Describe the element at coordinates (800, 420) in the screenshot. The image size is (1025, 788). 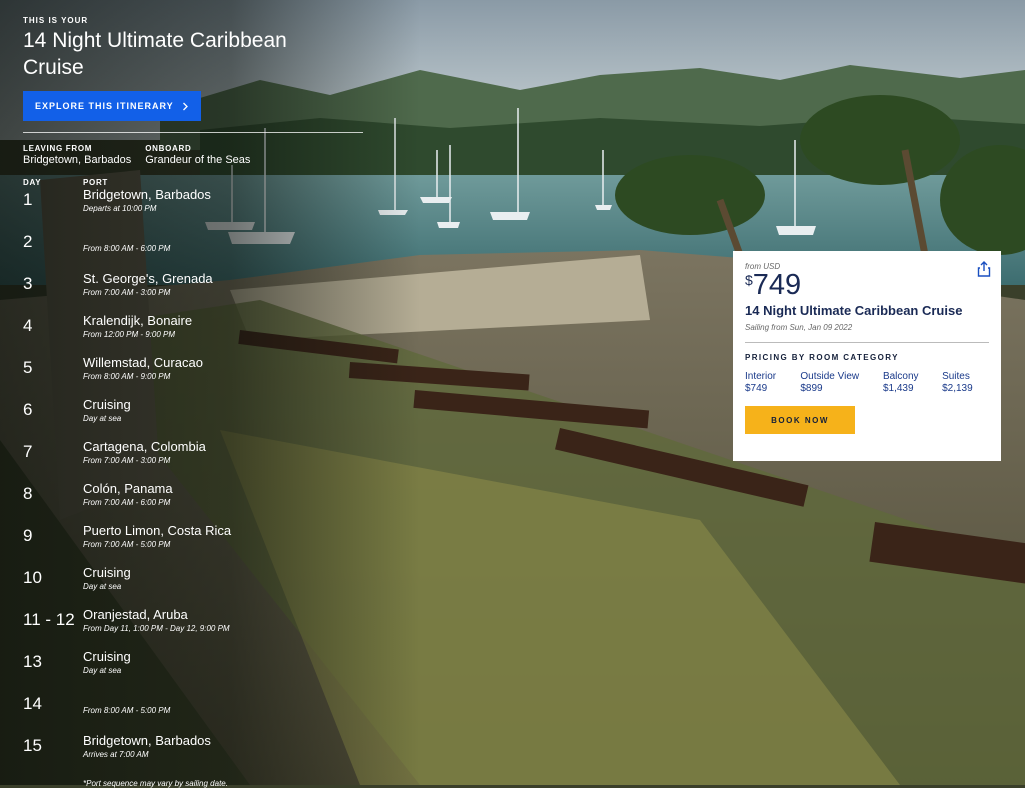
I see `book-now-button: BOOK NOW` at that location.